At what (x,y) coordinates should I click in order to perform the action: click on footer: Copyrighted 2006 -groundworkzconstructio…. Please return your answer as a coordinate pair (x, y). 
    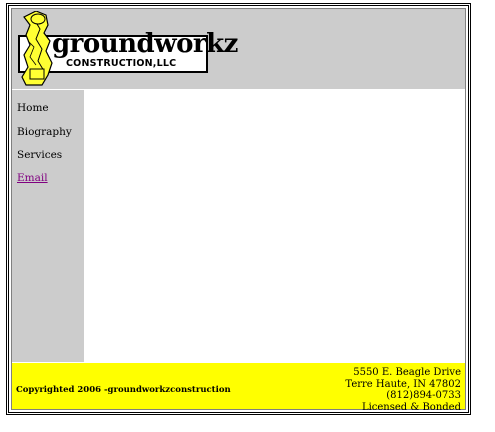
    Looking at the image, I should click on (238, 388).